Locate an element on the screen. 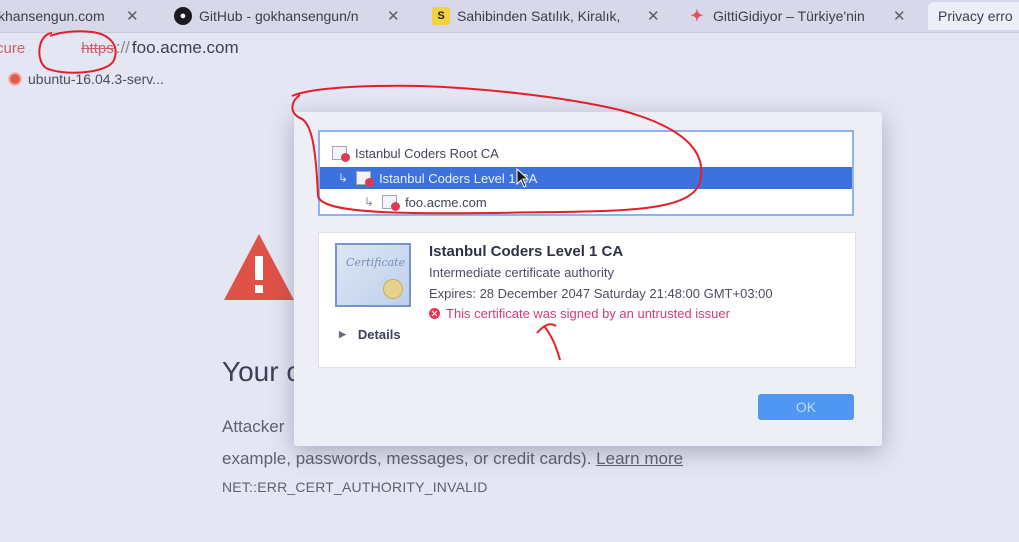 This screenshot has height=542, width=1019. sahibinden-icon: S is located at coordinates (441, 16).